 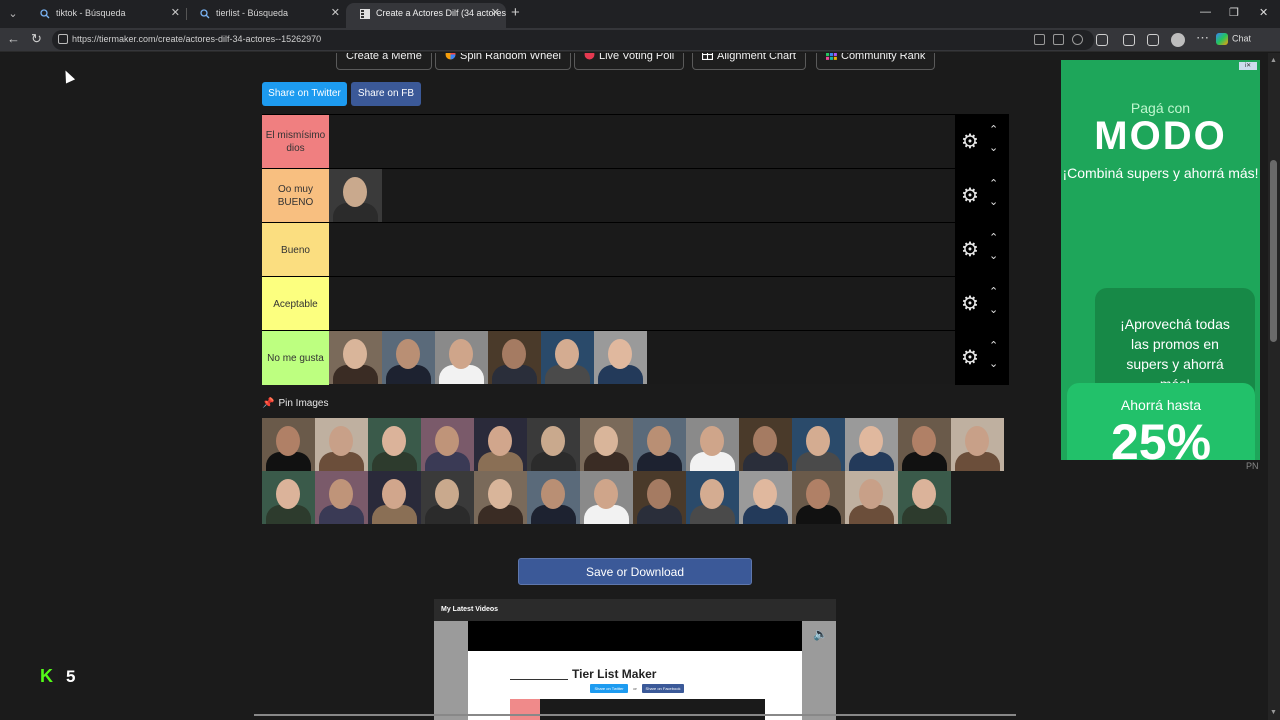 I want to click on maximize-icon: ❐, so click(x=1234, y=12).